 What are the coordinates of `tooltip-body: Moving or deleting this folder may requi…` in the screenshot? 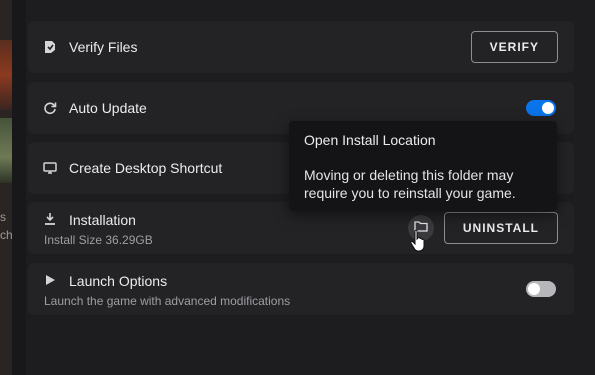 It's located at (410, 184).